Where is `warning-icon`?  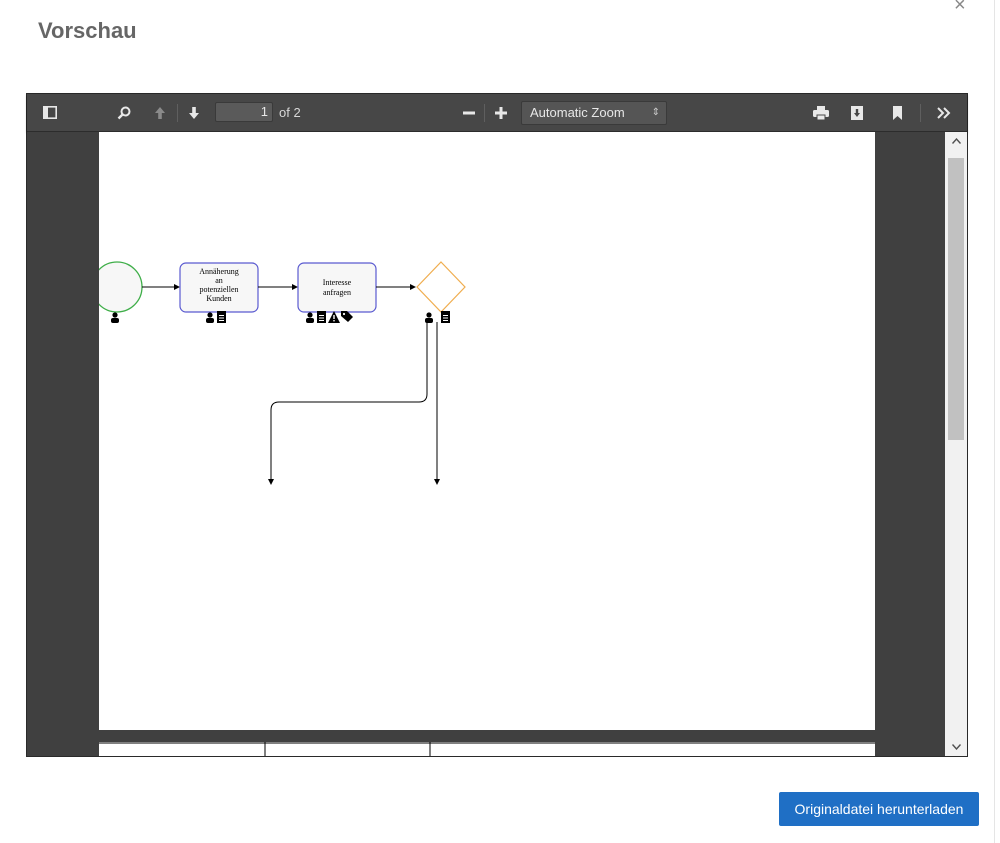 warning-icon is located at coordinates (334, 317).